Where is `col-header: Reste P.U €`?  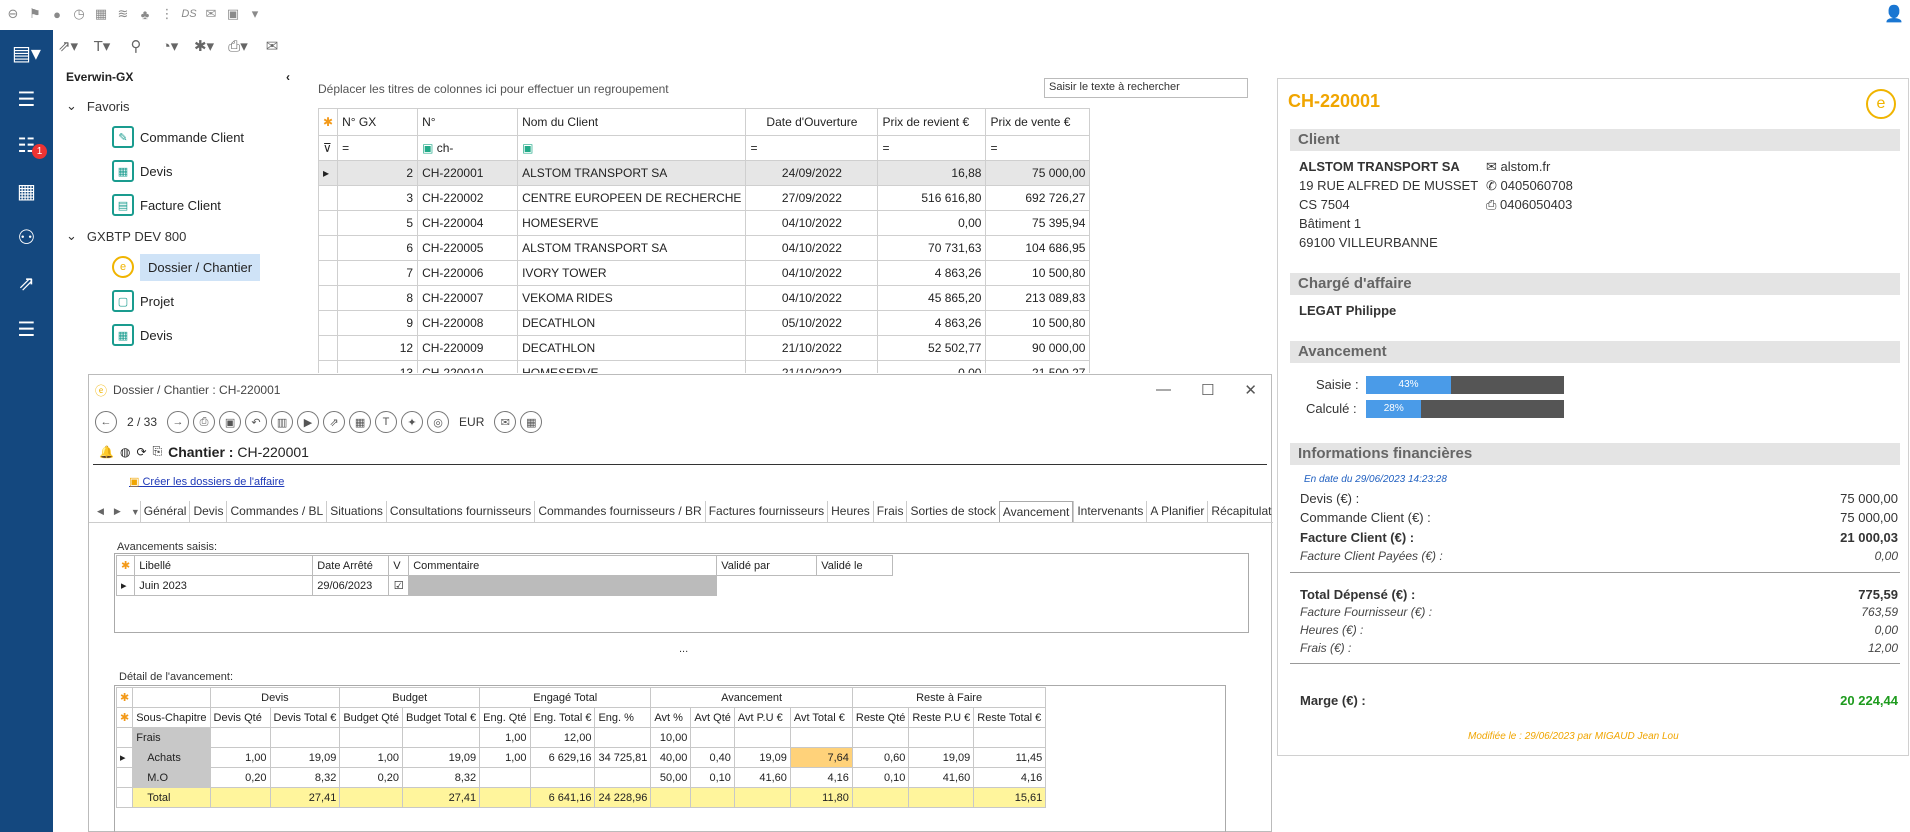
col-header: Reste P.U € is located at coordinates (941, 717).